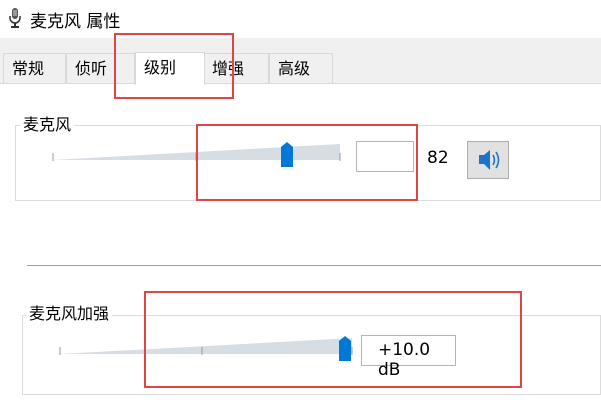  What do you see at coordinates (287, 154) in the screenshot?
I see `microphone-slider-thumb` at bounding box center [287, 154].